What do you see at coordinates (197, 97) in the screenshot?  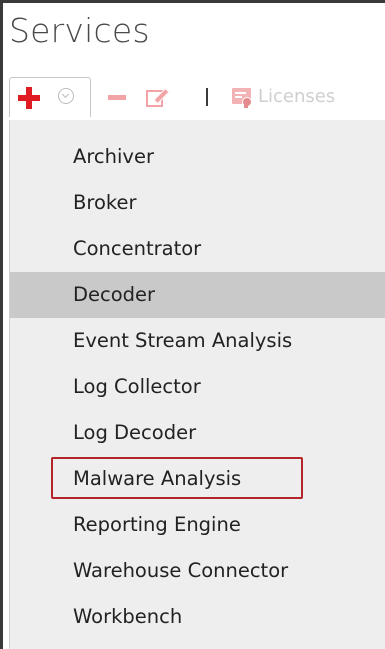 I see `services-toolbar: Licenses` at bounding box center [197, 97].